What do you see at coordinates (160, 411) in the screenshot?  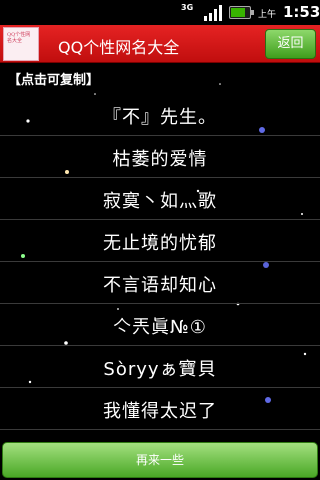 I see `list-item-text: 我懂得太迟了` at bounding box center [160, 411].